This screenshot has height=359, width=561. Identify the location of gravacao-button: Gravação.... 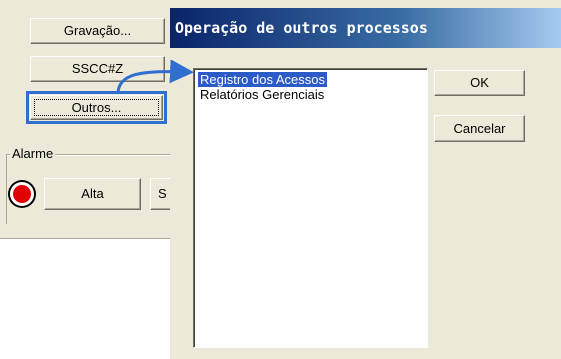
(97, 31).